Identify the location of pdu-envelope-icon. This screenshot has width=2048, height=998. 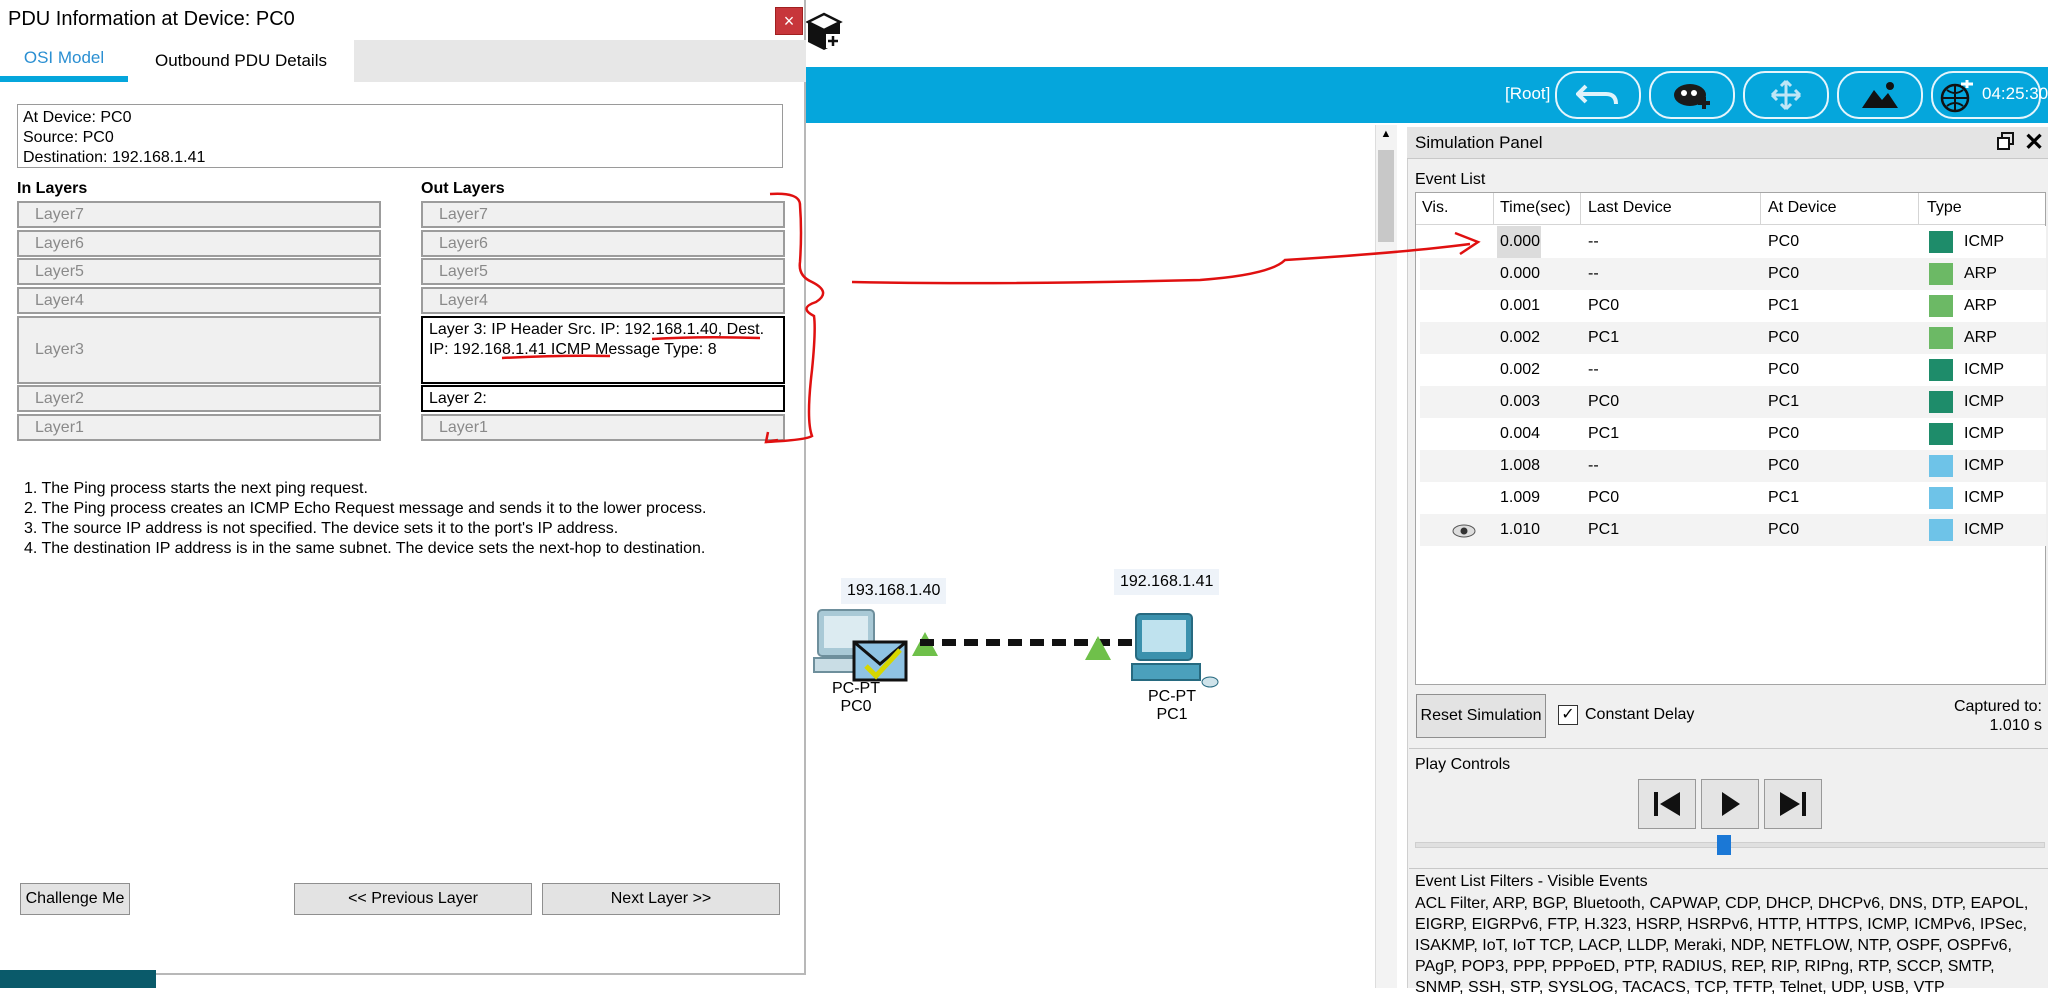
(881, 662).